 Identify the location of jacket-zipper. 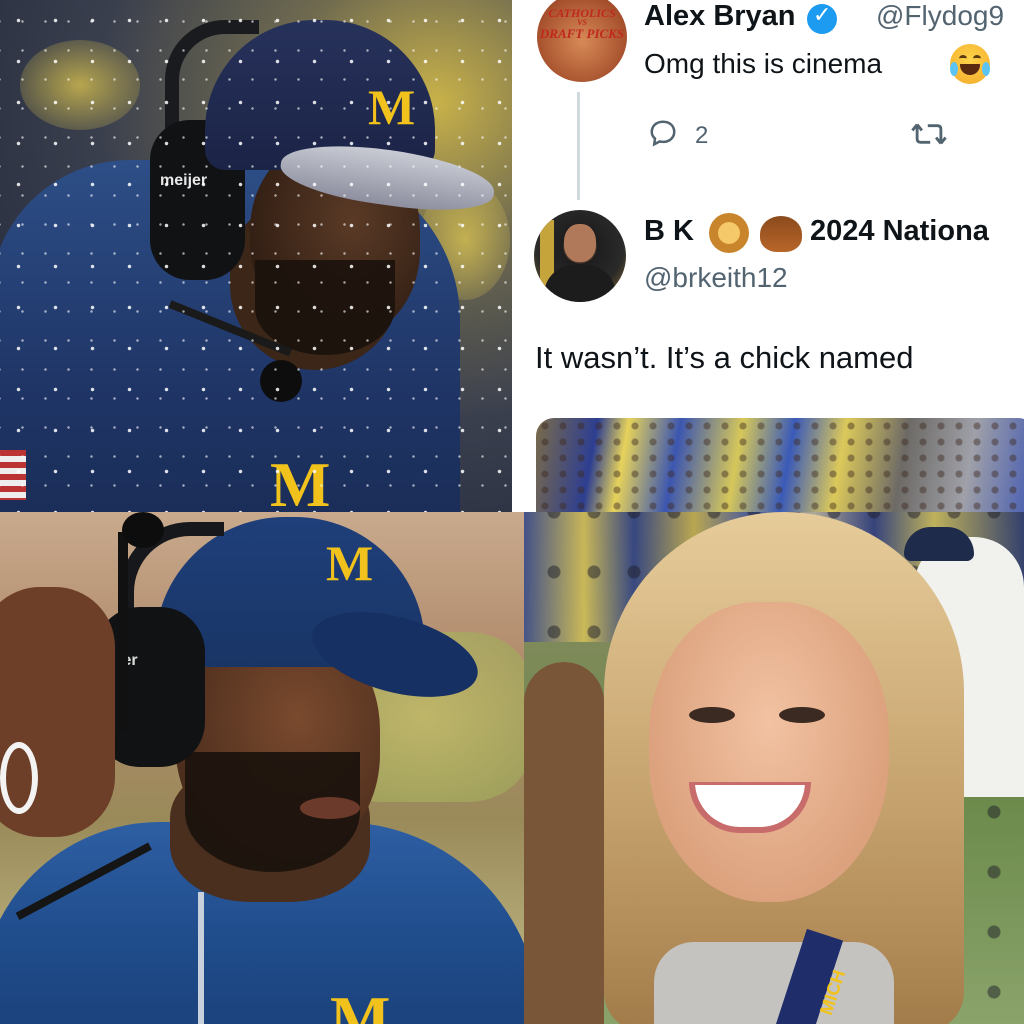
(201, 958).